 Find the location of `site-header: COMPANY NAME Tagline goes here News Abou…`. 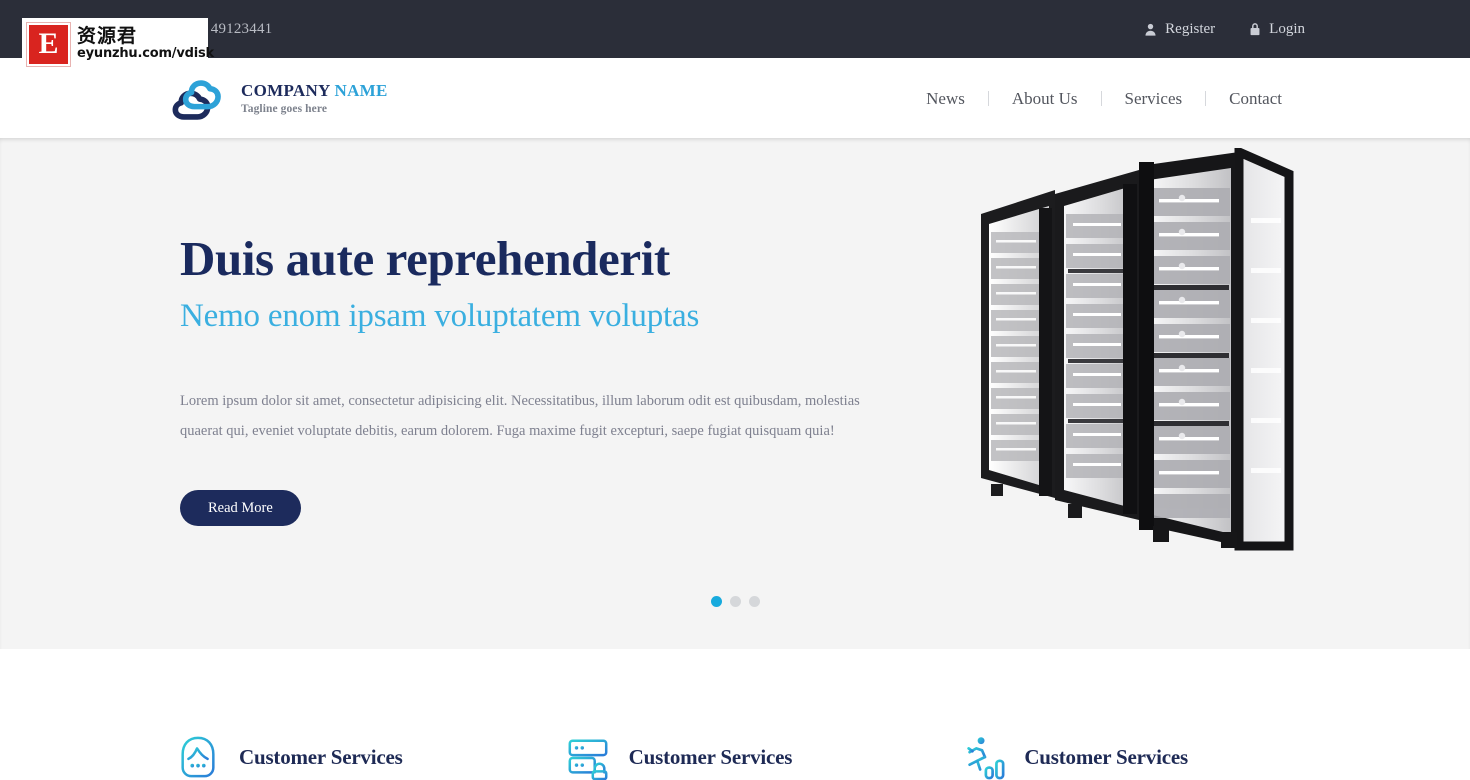

site-header: COMPANY NAME Tagline goes here News Abou… is located at coordinates (735, 98).